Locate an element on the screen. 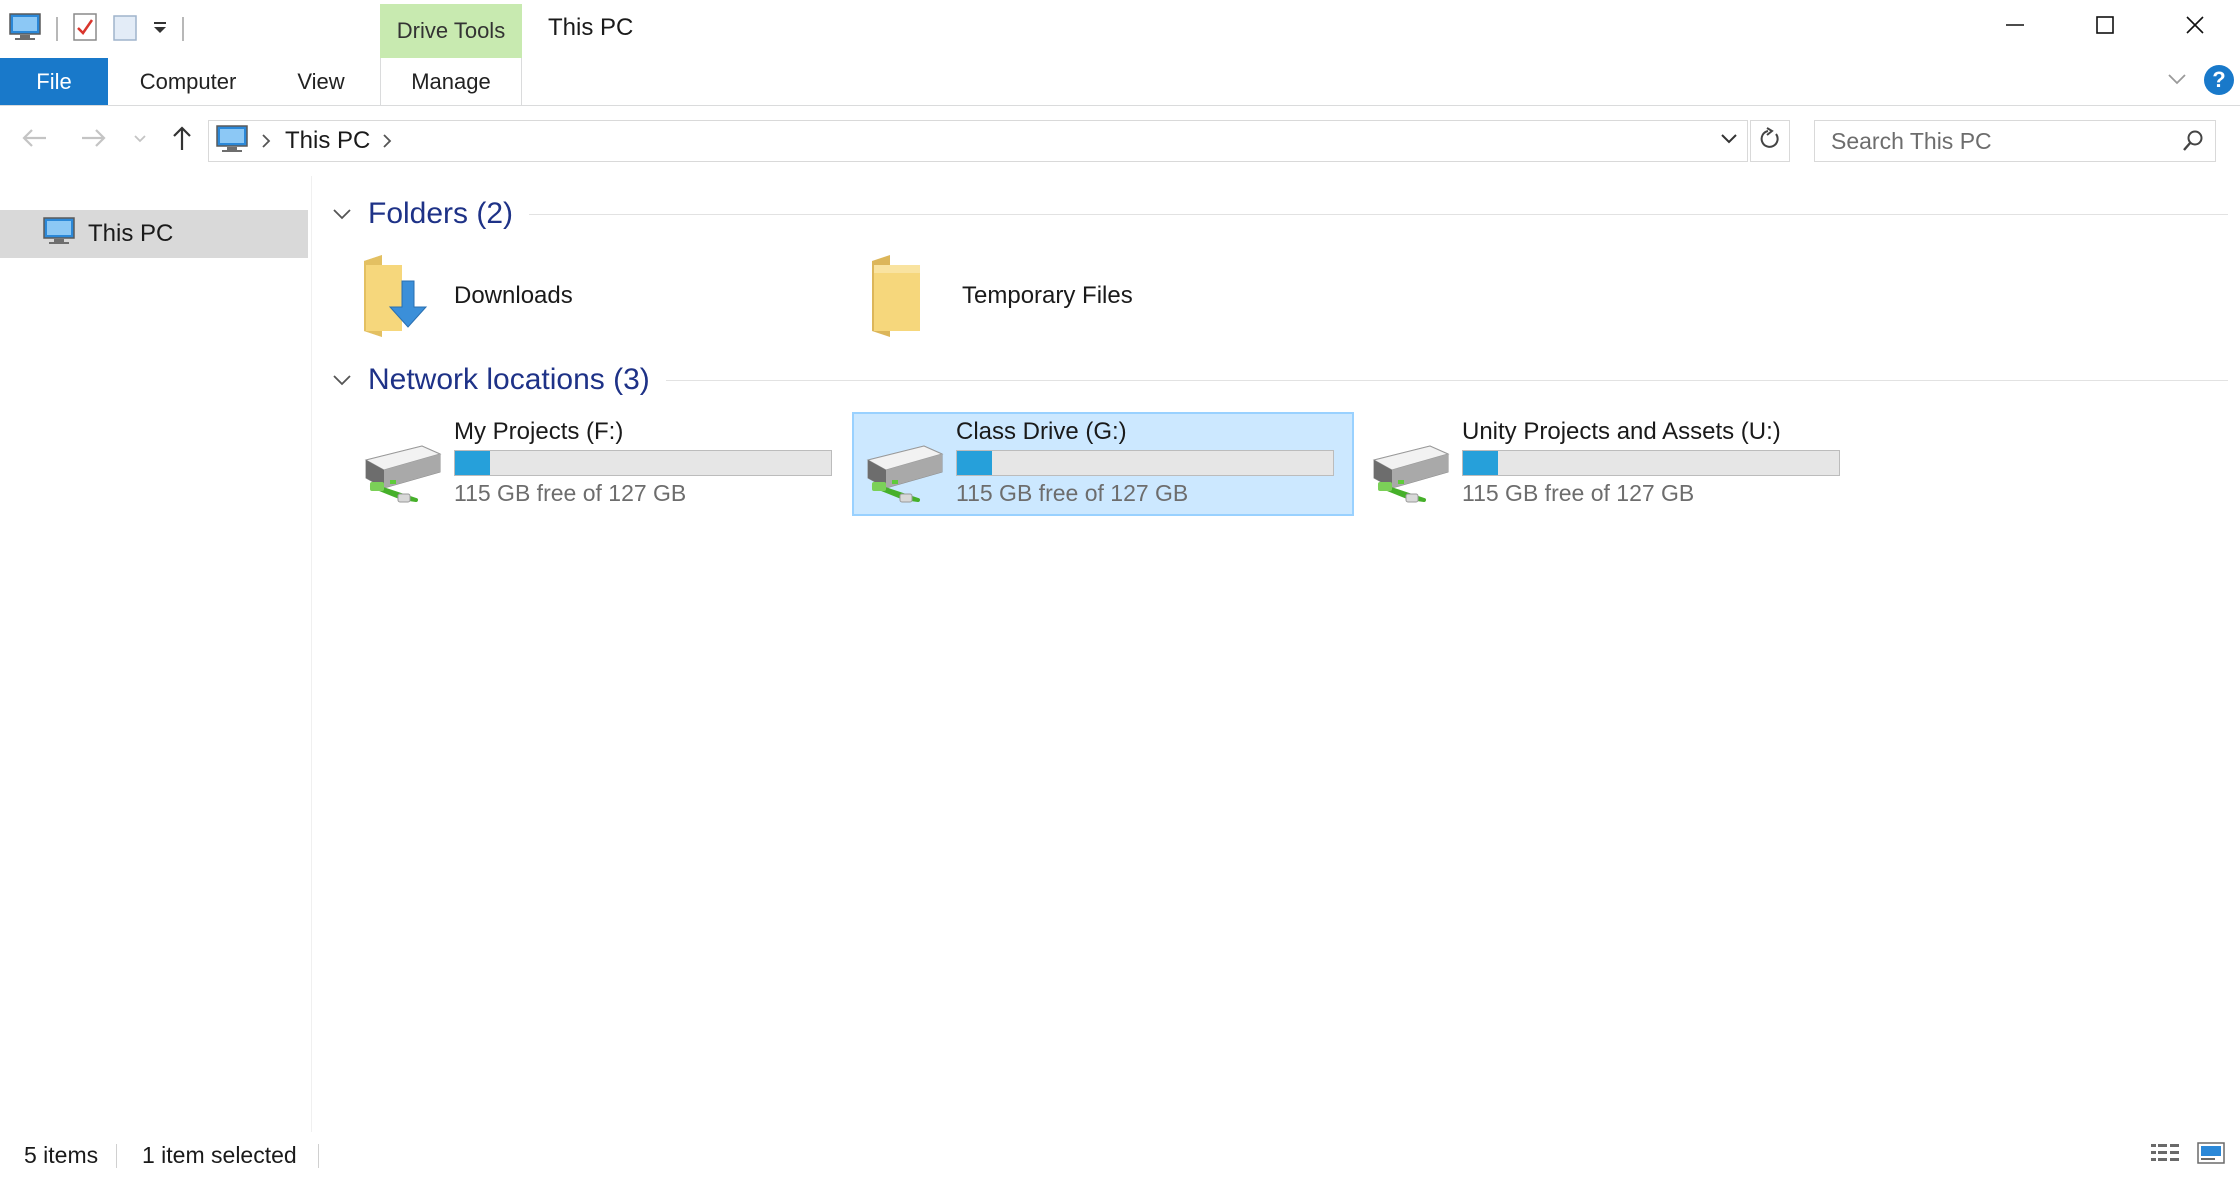  status-bar: 5 items 1 item selected is located at coordinates (1120, 1155).